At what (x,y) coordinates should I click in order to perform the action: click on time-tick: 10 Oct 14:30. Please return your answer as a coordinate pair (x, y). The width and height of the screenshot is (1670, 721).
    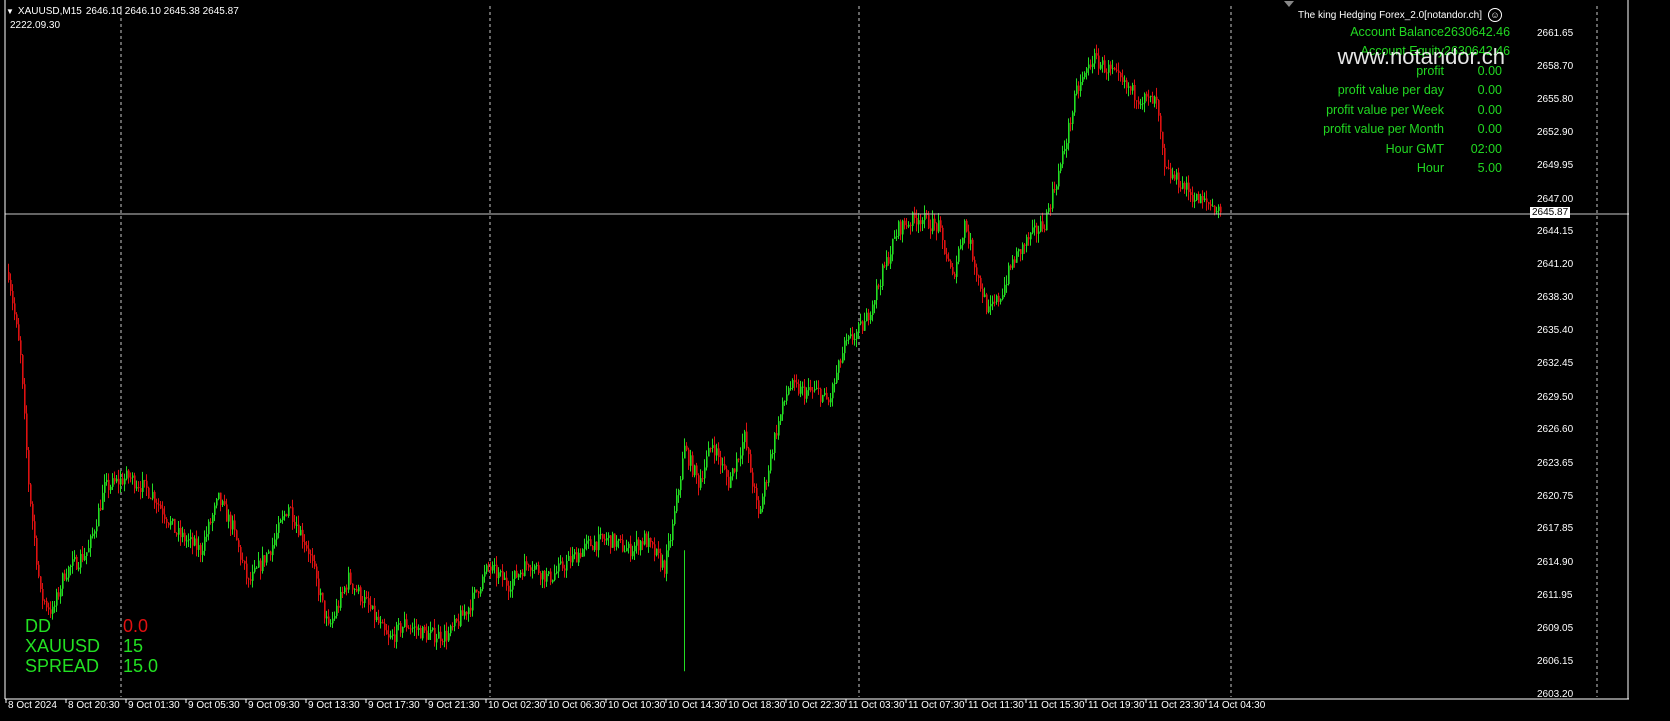
    Looking at the image, I should click on (697, 705).